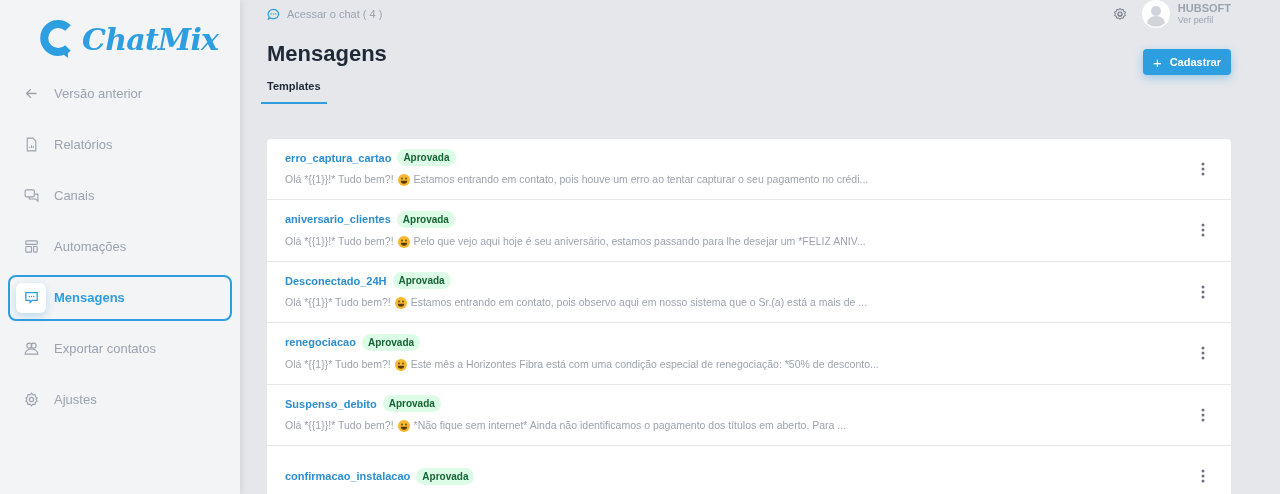 This screenshot has width=1280, height=494. Describe the element at coordinates (331, 404) in the screenshot. I see `template-name: Suspenso_debito` at that location.